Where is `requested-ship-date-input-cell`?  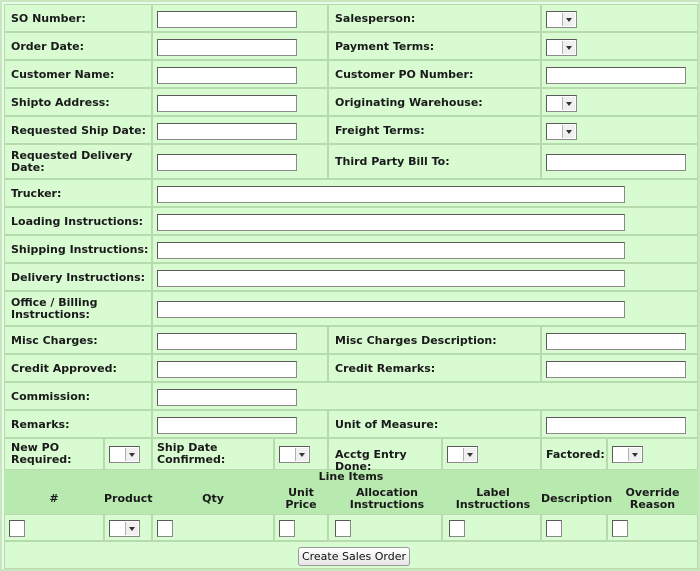 requested-ship-date-input-cell is located at coordinates (240, 130).